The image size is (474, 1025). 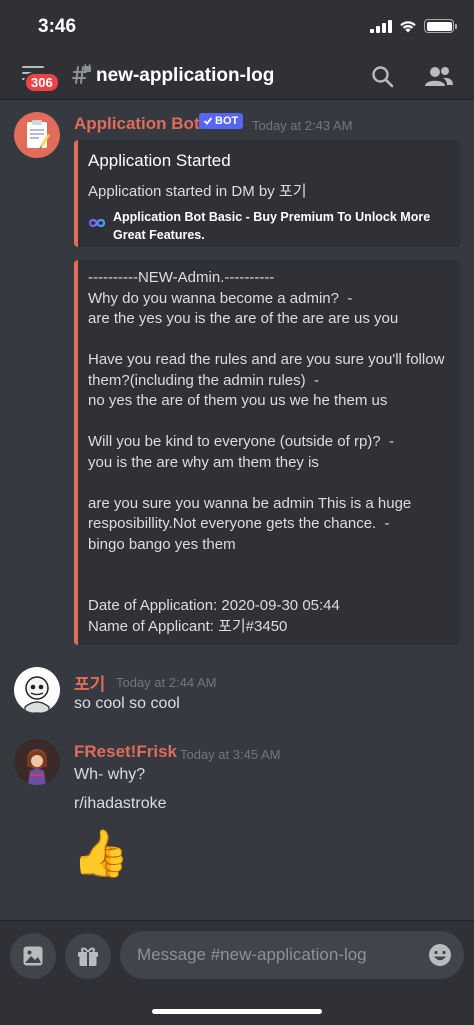 I want to click on message-timestamp: Today at 3:45 AM, so click(x=230, y=754).